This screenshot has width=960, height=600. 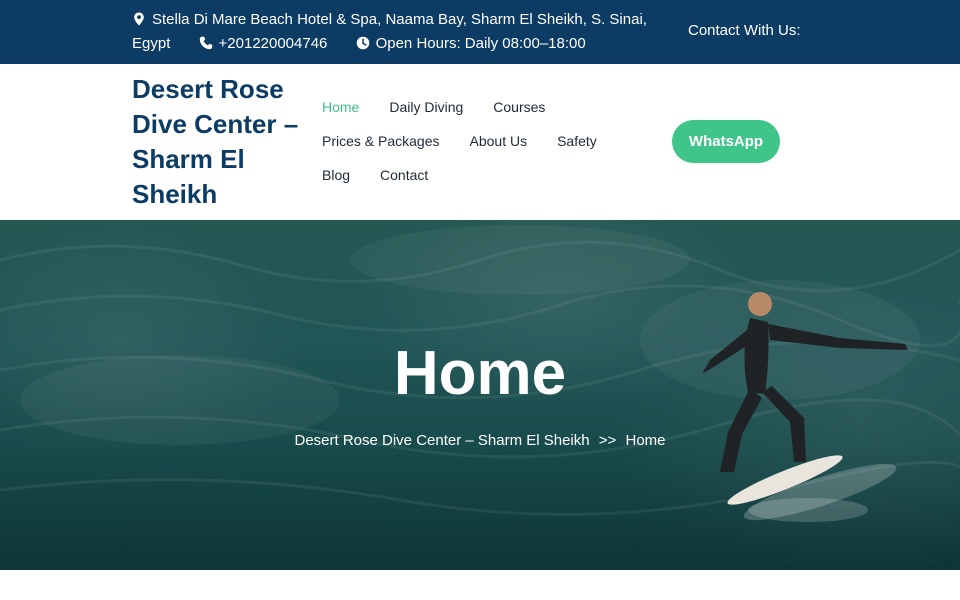 I want to click on whatsapp-button: WhatsApp, so click(x=726, y=141).